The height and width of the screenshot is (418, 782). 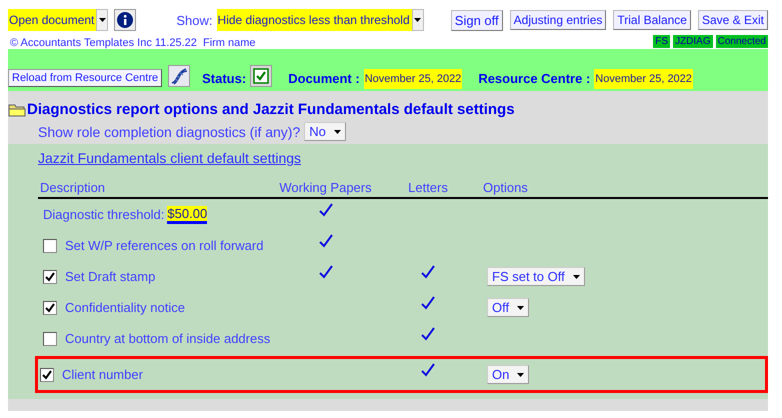 I want to click on dna-icon, so click(x=179, y=76).